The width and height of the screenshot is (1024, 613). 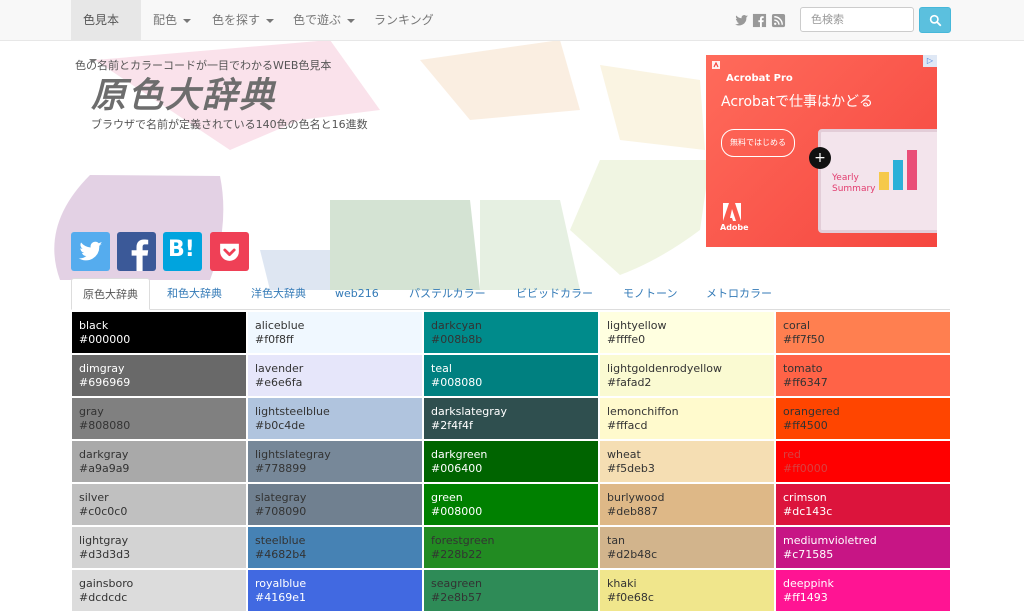 I want to click on color-swatch-gray: gray #808080, so click(x=159, y=418).